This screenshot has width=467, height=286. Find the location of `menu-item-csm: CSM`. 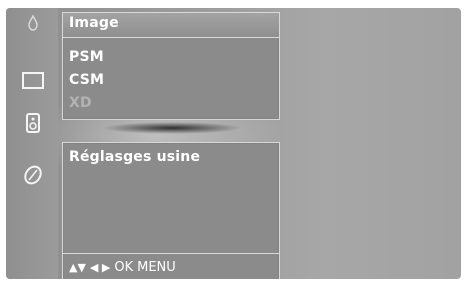

menu-item-csm: CSM is located at coordinates (86, 80).